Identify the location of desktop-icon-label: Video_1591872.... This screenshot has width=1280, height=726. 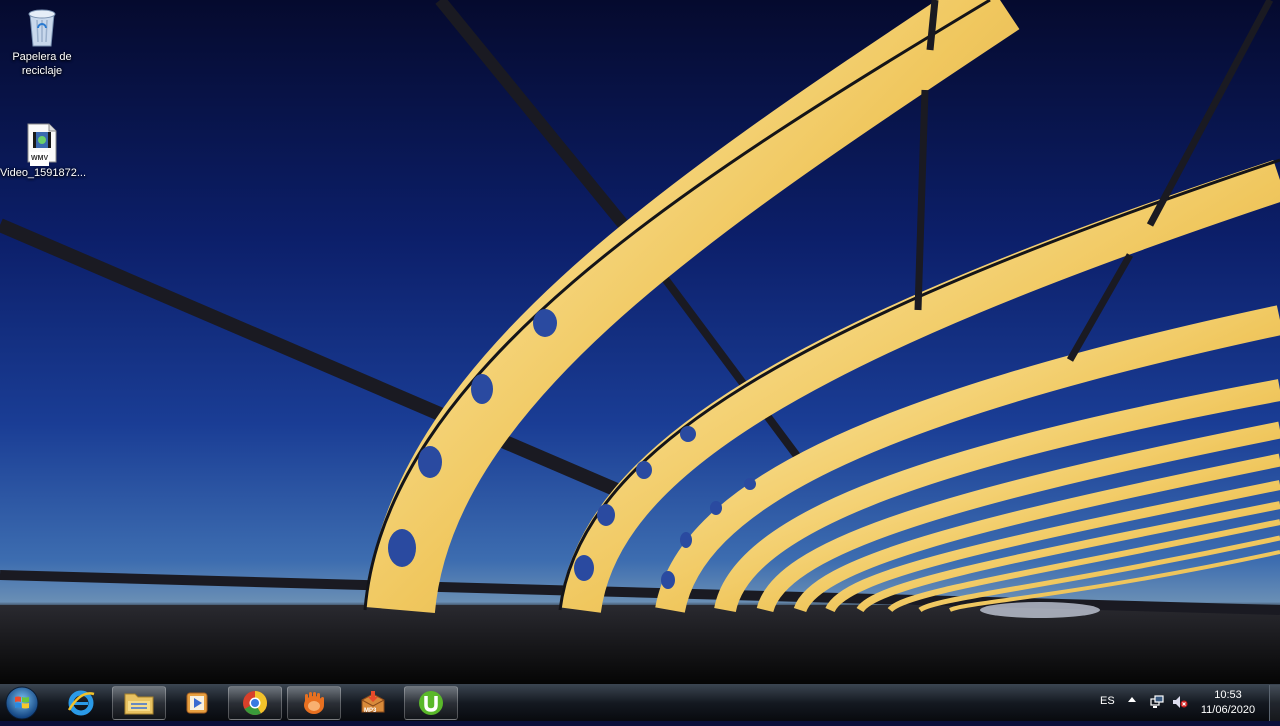
(43, 173).